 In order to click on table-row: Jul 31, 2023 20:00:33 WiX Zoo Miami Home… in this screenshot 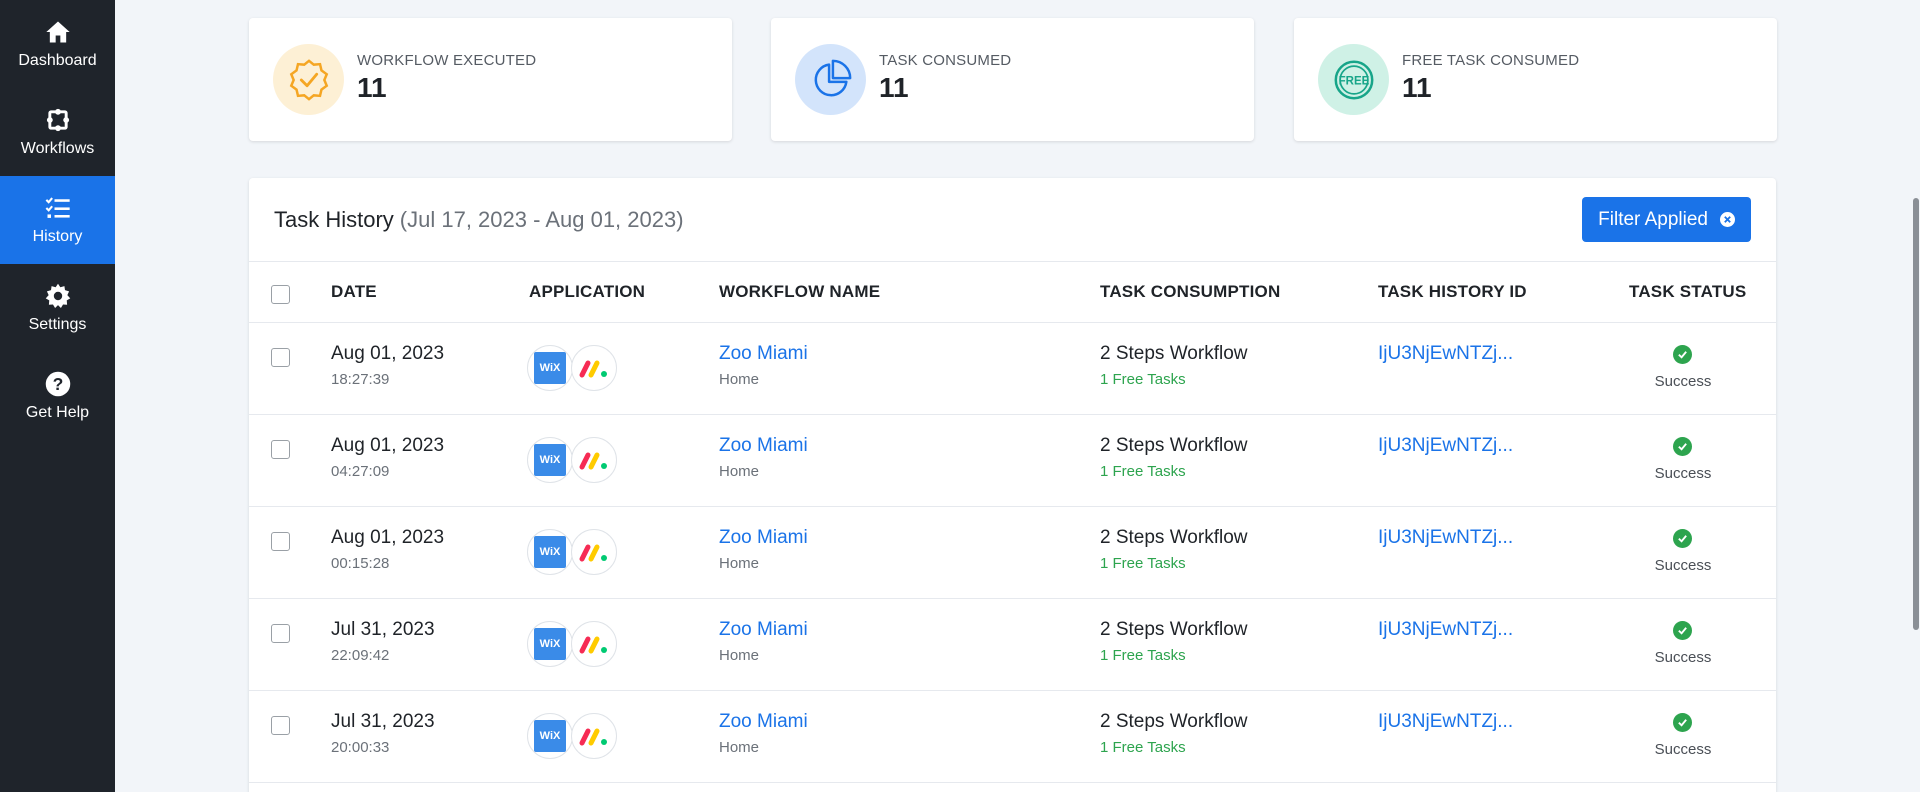, I will do `click(1012, 737)`.